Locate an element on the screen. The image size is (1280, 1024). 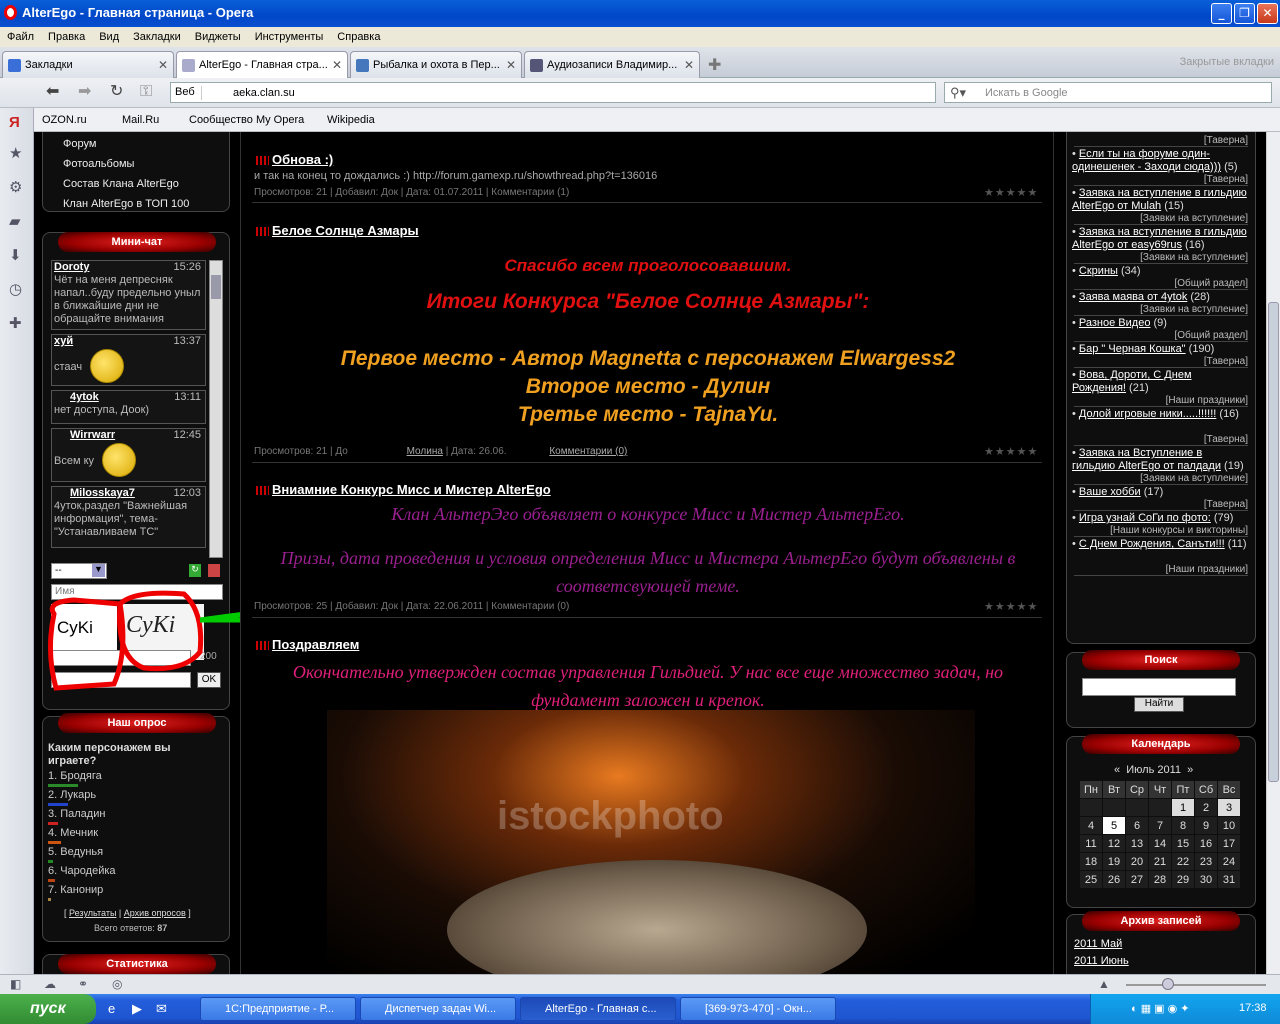
site-search-button: Найти is located at coordinates (1159, 704).